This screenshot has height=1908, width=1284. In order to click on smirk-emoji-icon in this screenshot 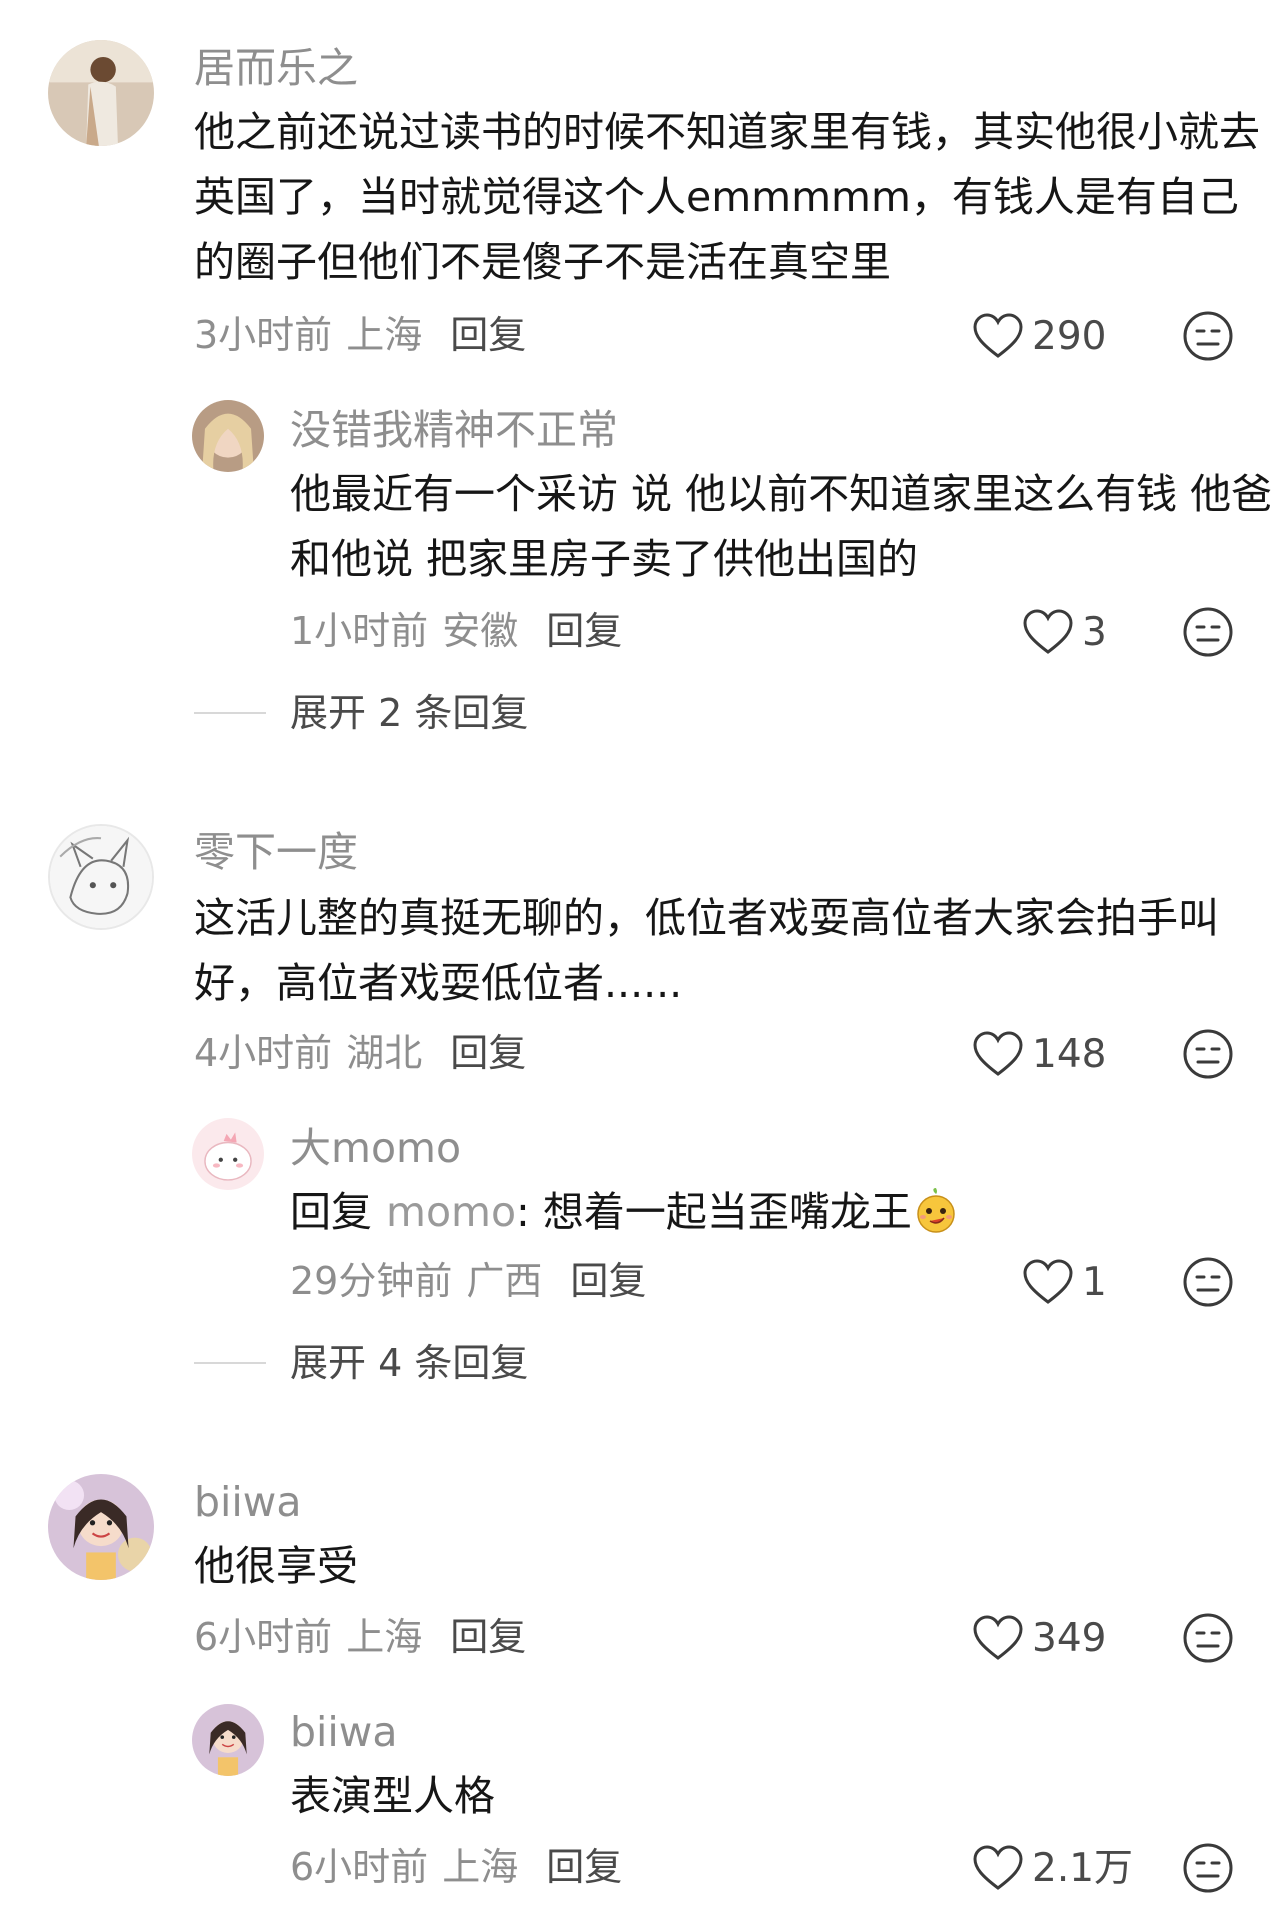, I will do `click(936, 1210)`.